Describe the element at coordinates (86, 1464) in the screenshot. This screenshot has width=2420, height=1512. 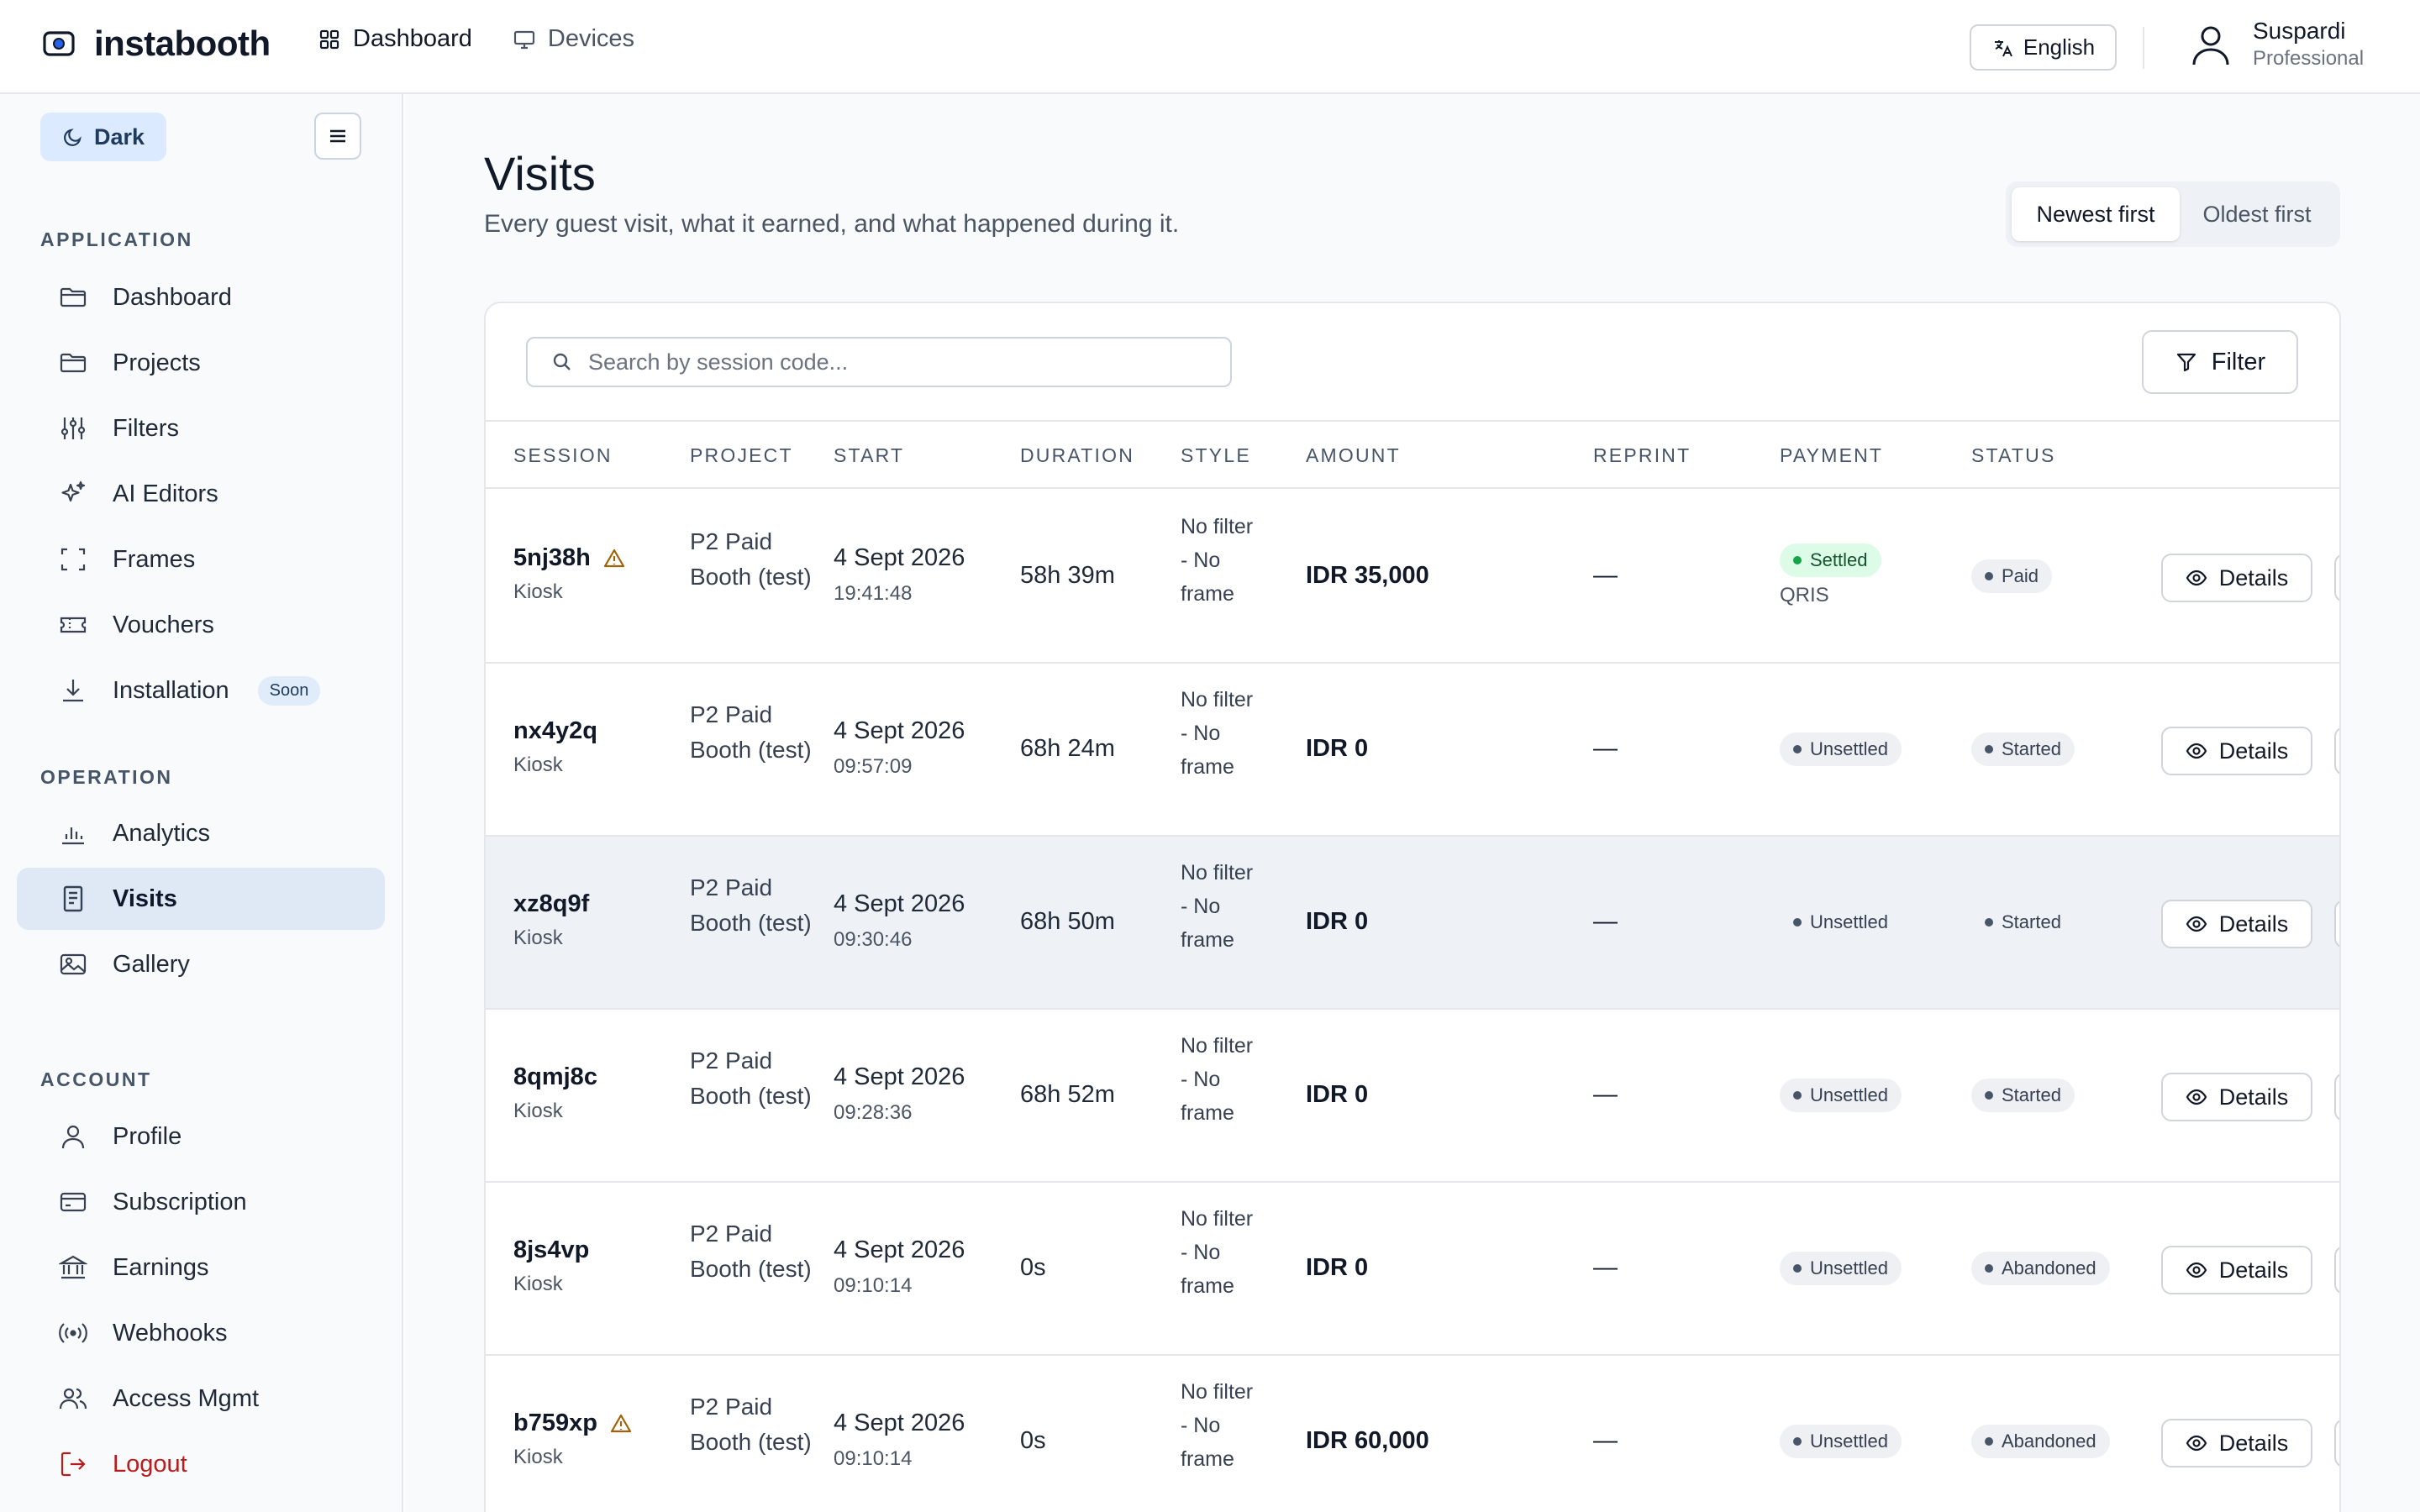
I see `logout-icon` at that location.